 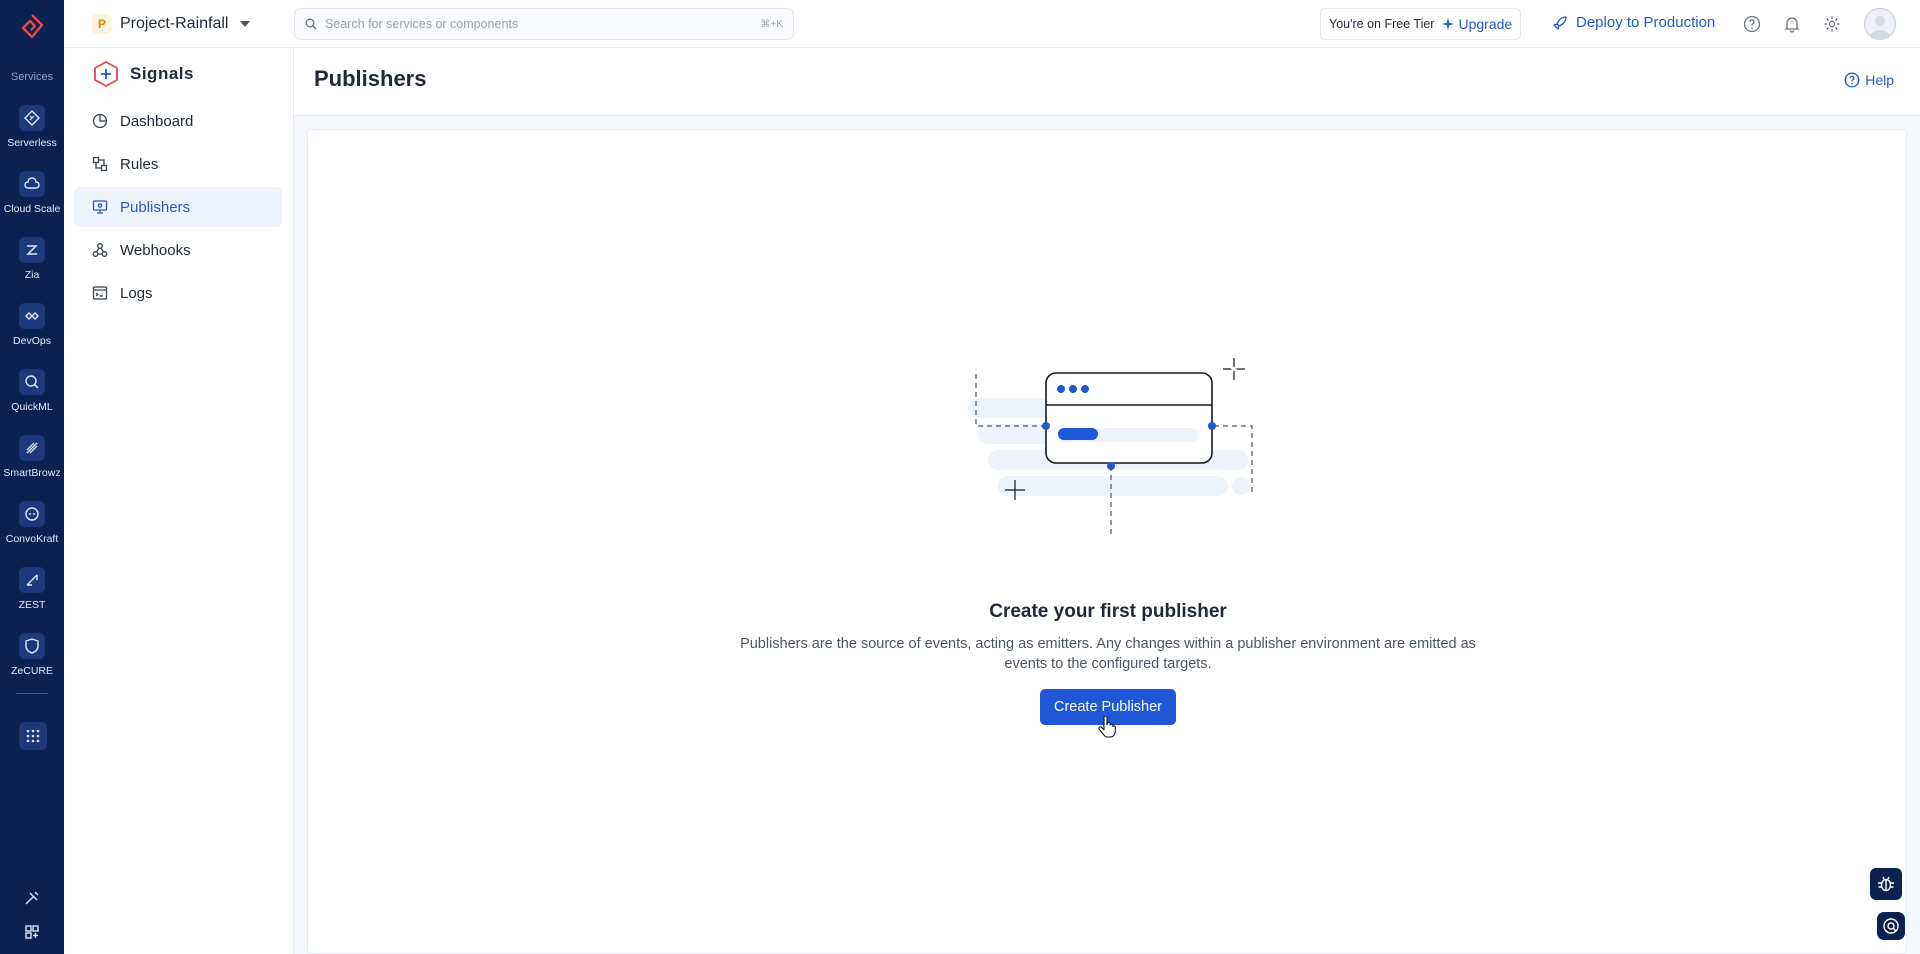 What do you see at coordinates (1560, 22) in the screenshot?
I see `rocket-icon` at bounding box center [1560, 22].